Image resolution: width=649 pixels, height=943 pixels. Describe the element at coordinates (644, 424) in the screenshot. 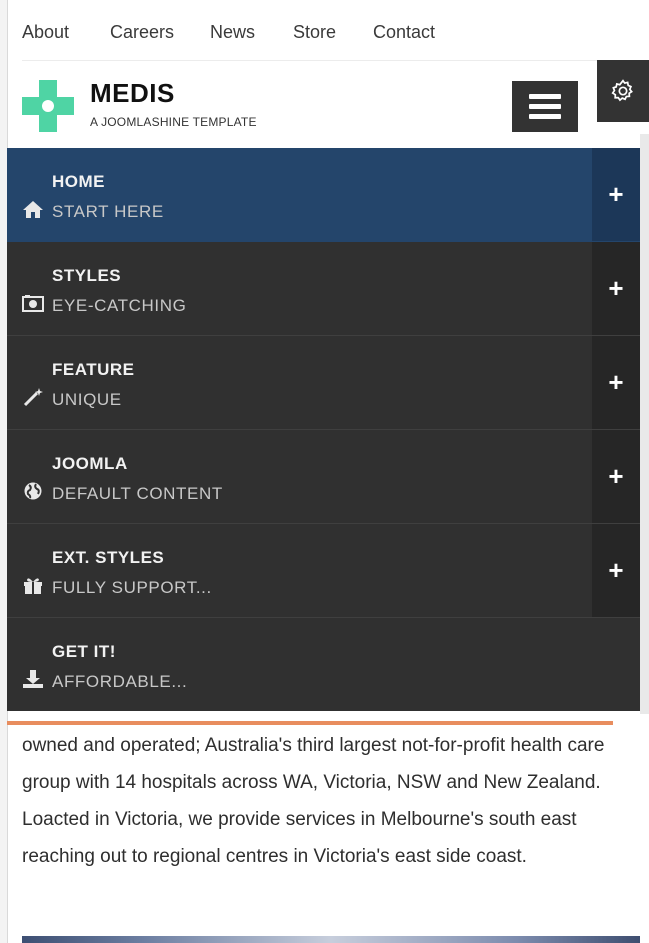

I see `scrollbar` at that location.